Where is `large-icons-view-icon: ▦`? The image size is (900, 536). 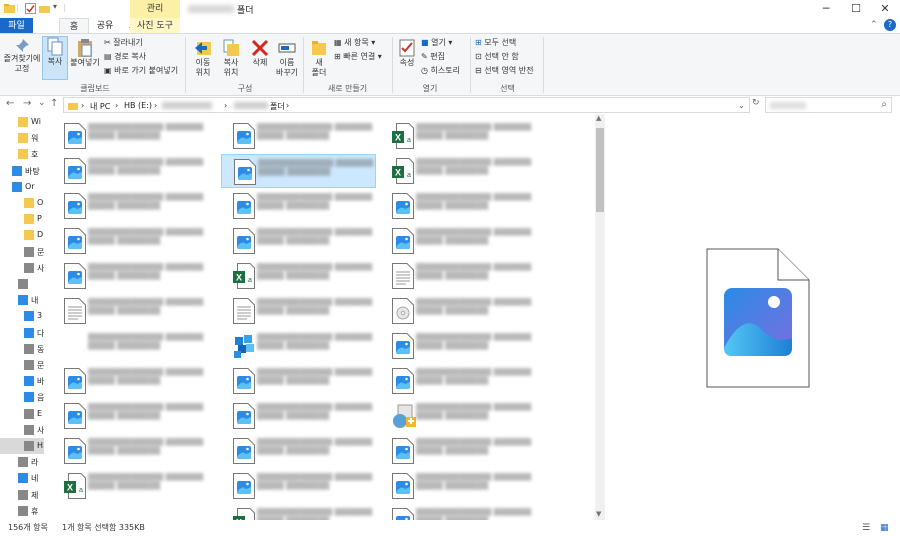
large-icons-view-icon: ▦ is located at coordinates (884, 528).